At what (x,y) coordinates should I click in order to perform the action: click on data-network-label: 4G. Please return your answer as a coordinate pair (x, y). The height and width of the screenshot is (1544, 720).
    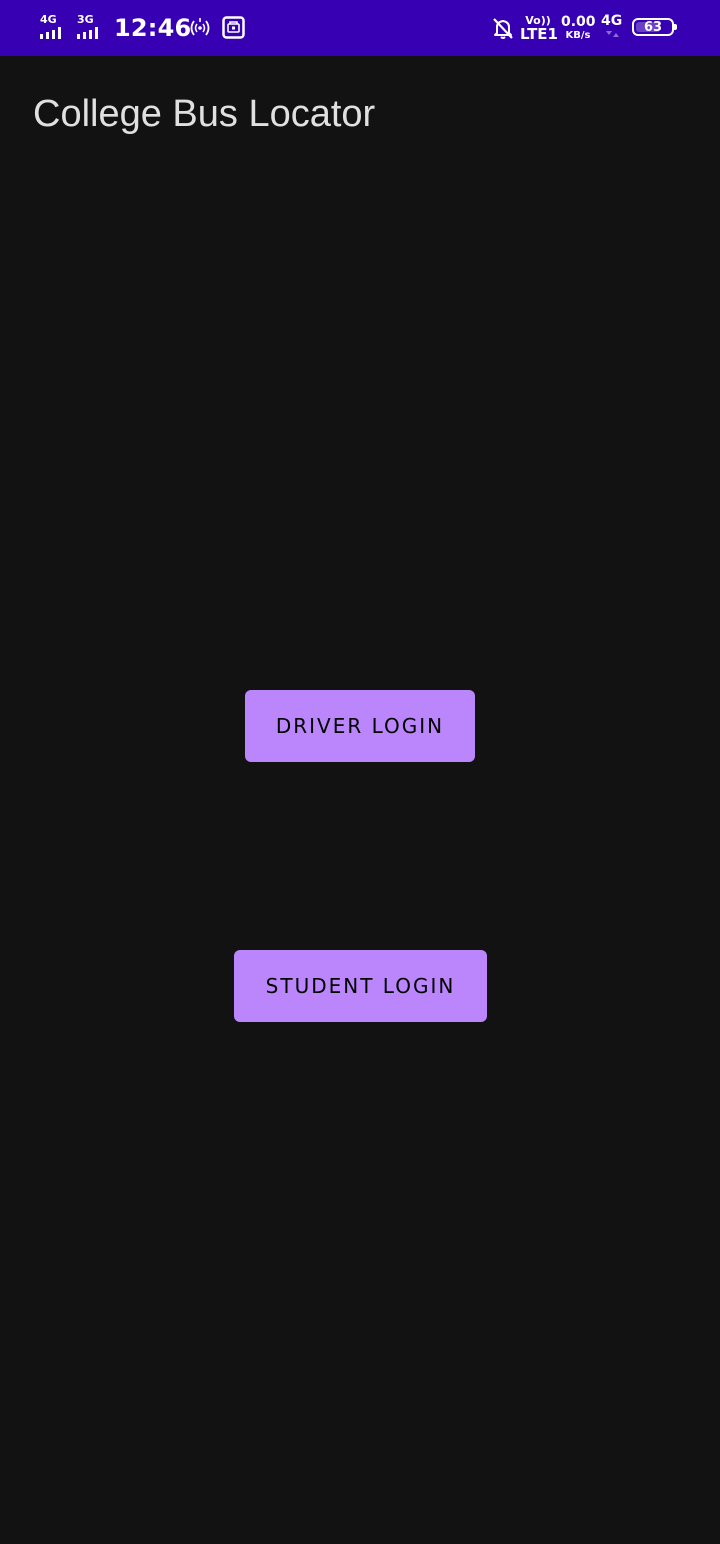
    Looking at the image, I should click on (612, 21).